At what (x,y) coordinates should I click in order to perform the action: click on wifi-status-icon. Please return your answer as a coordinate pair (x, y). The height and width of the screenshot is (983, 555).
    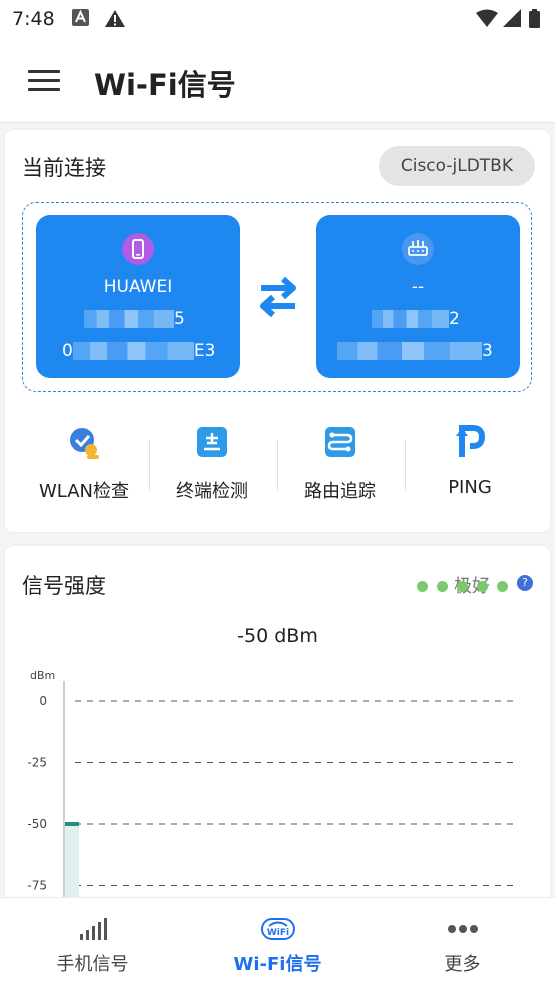
    Looking at the image, I should click on (487, 18).